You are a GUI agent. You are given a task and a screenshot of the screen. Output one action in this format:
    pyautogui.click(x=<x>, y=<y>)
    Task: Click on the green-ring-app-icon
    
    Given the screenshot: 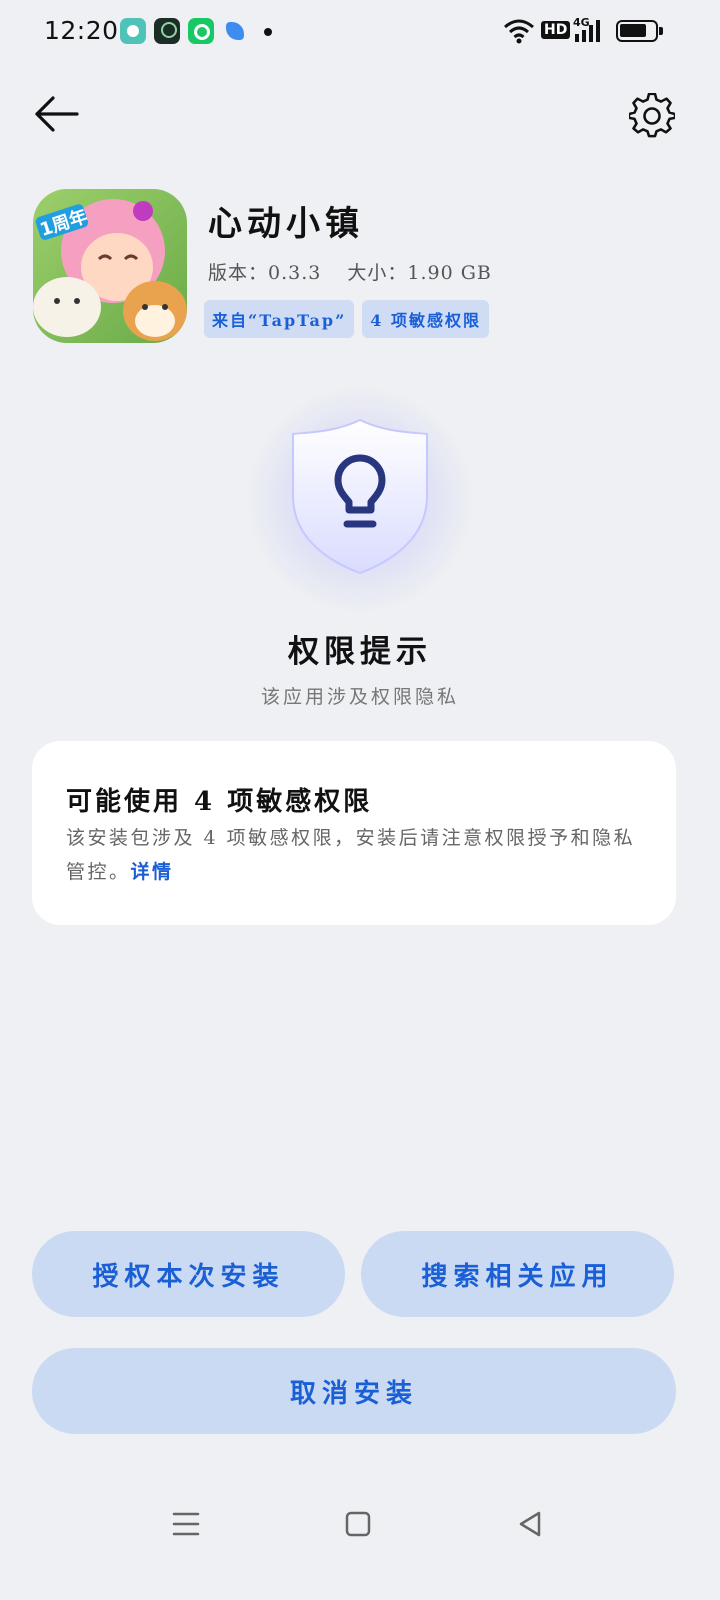 What is the action you would take?
    pyautogui.click(x=201, y=31)
    